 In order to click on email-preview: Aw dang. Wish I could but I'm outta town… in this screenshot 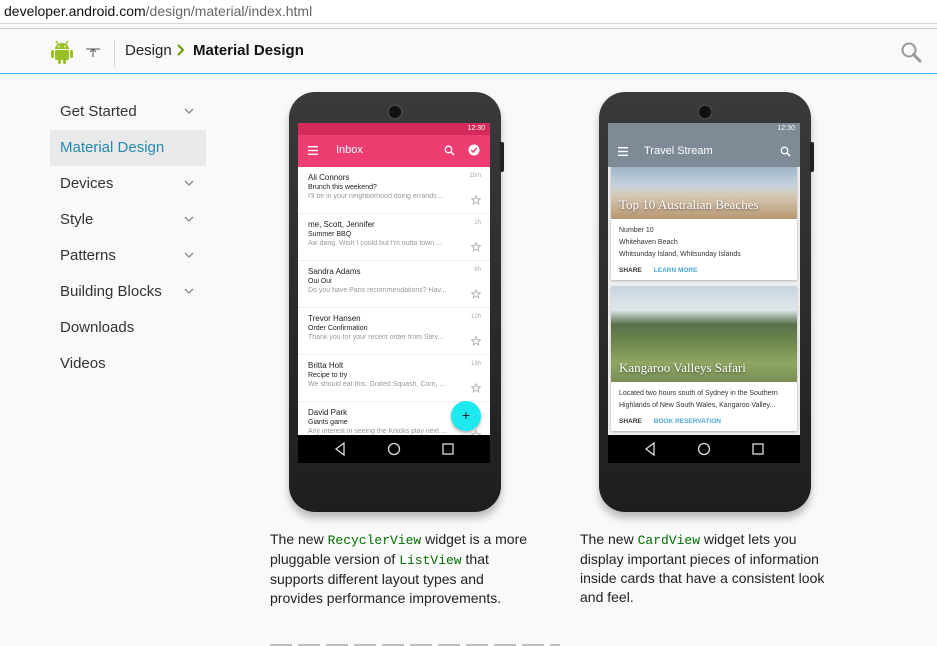, I will do `click(375, 243)`.